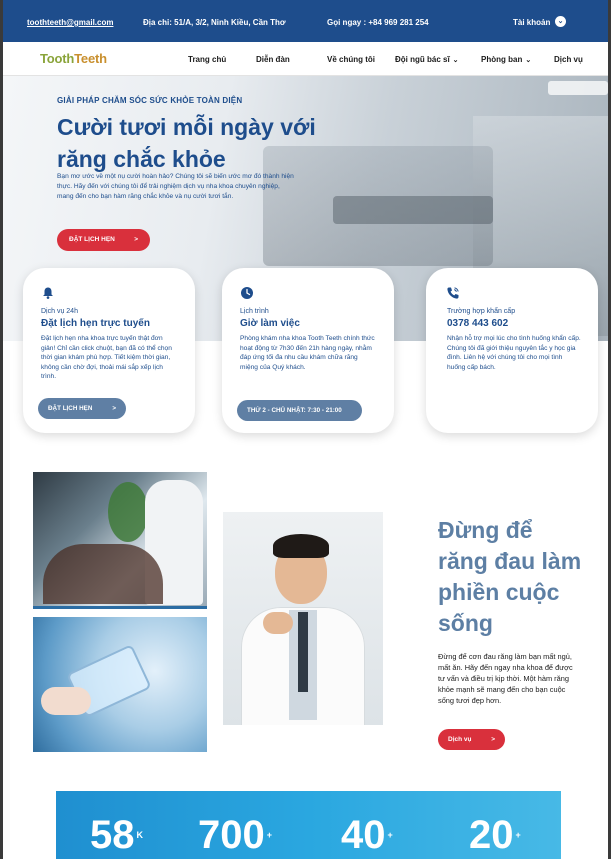  What do you see at coordinates (303, 652) in the screenshot?
I see `tie-shape` at bounding box center [303, 652].